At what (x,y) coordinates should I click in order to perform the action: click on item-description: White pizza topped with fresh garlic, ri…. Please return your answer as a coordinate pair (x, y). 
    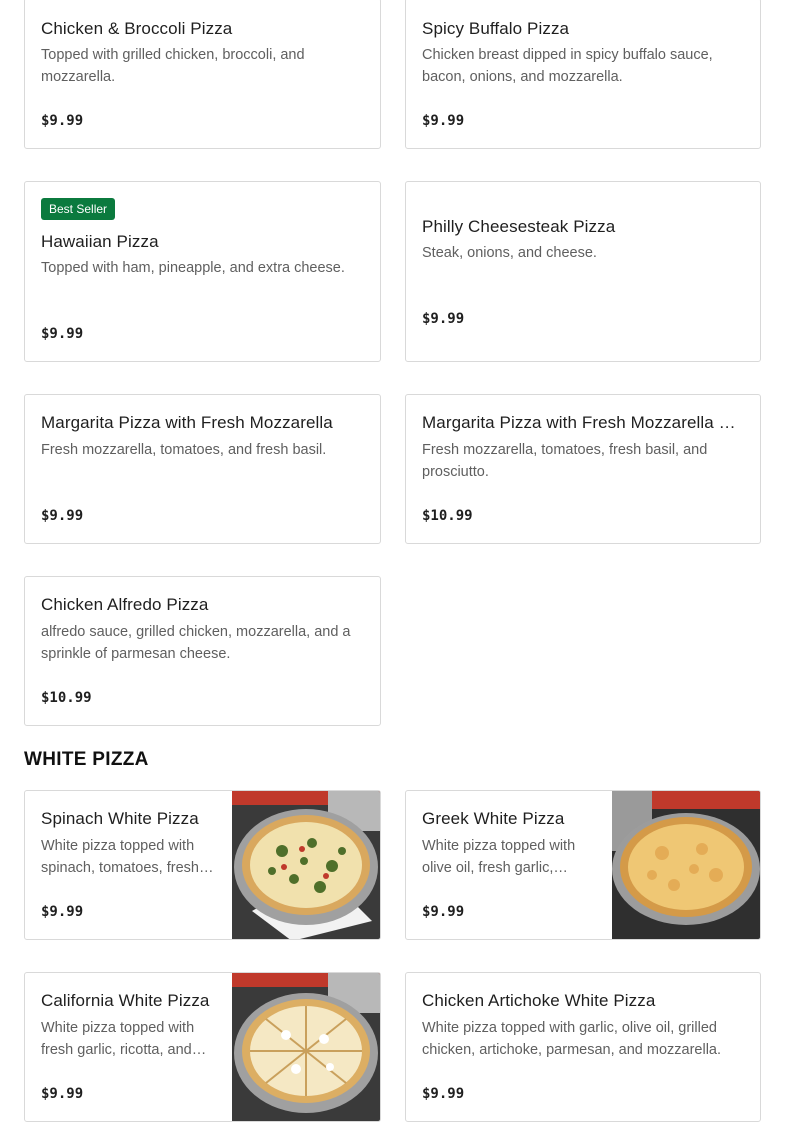
    Looking at the image, I should click on (124, 1039).